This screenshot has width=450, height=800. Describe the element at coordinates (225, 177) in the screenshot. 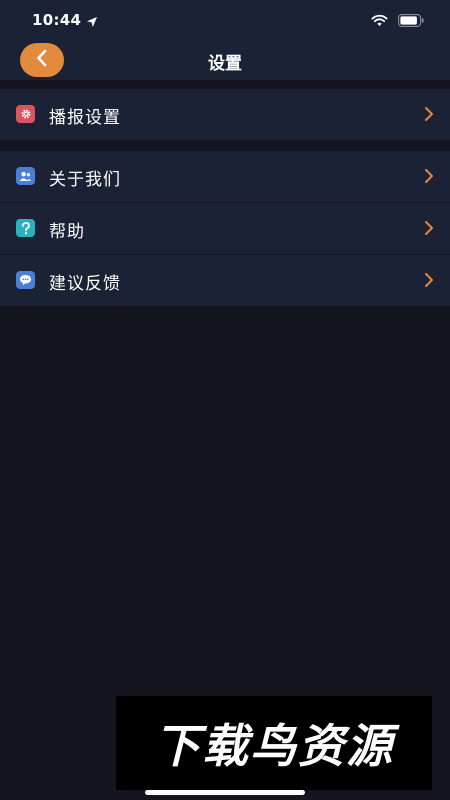

I see `about-us-item: 关于我们` at that location.